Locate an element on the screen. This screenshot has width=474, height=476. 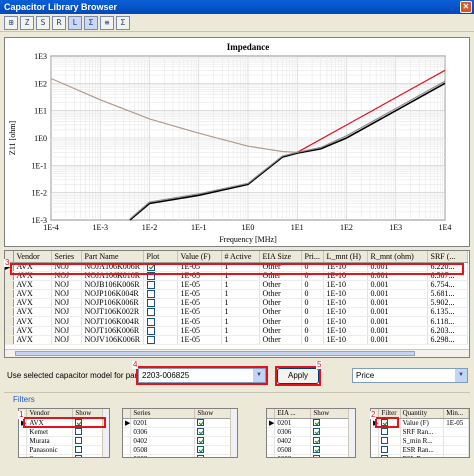
sum-icon: Σ is located at coordinates (123, 23).